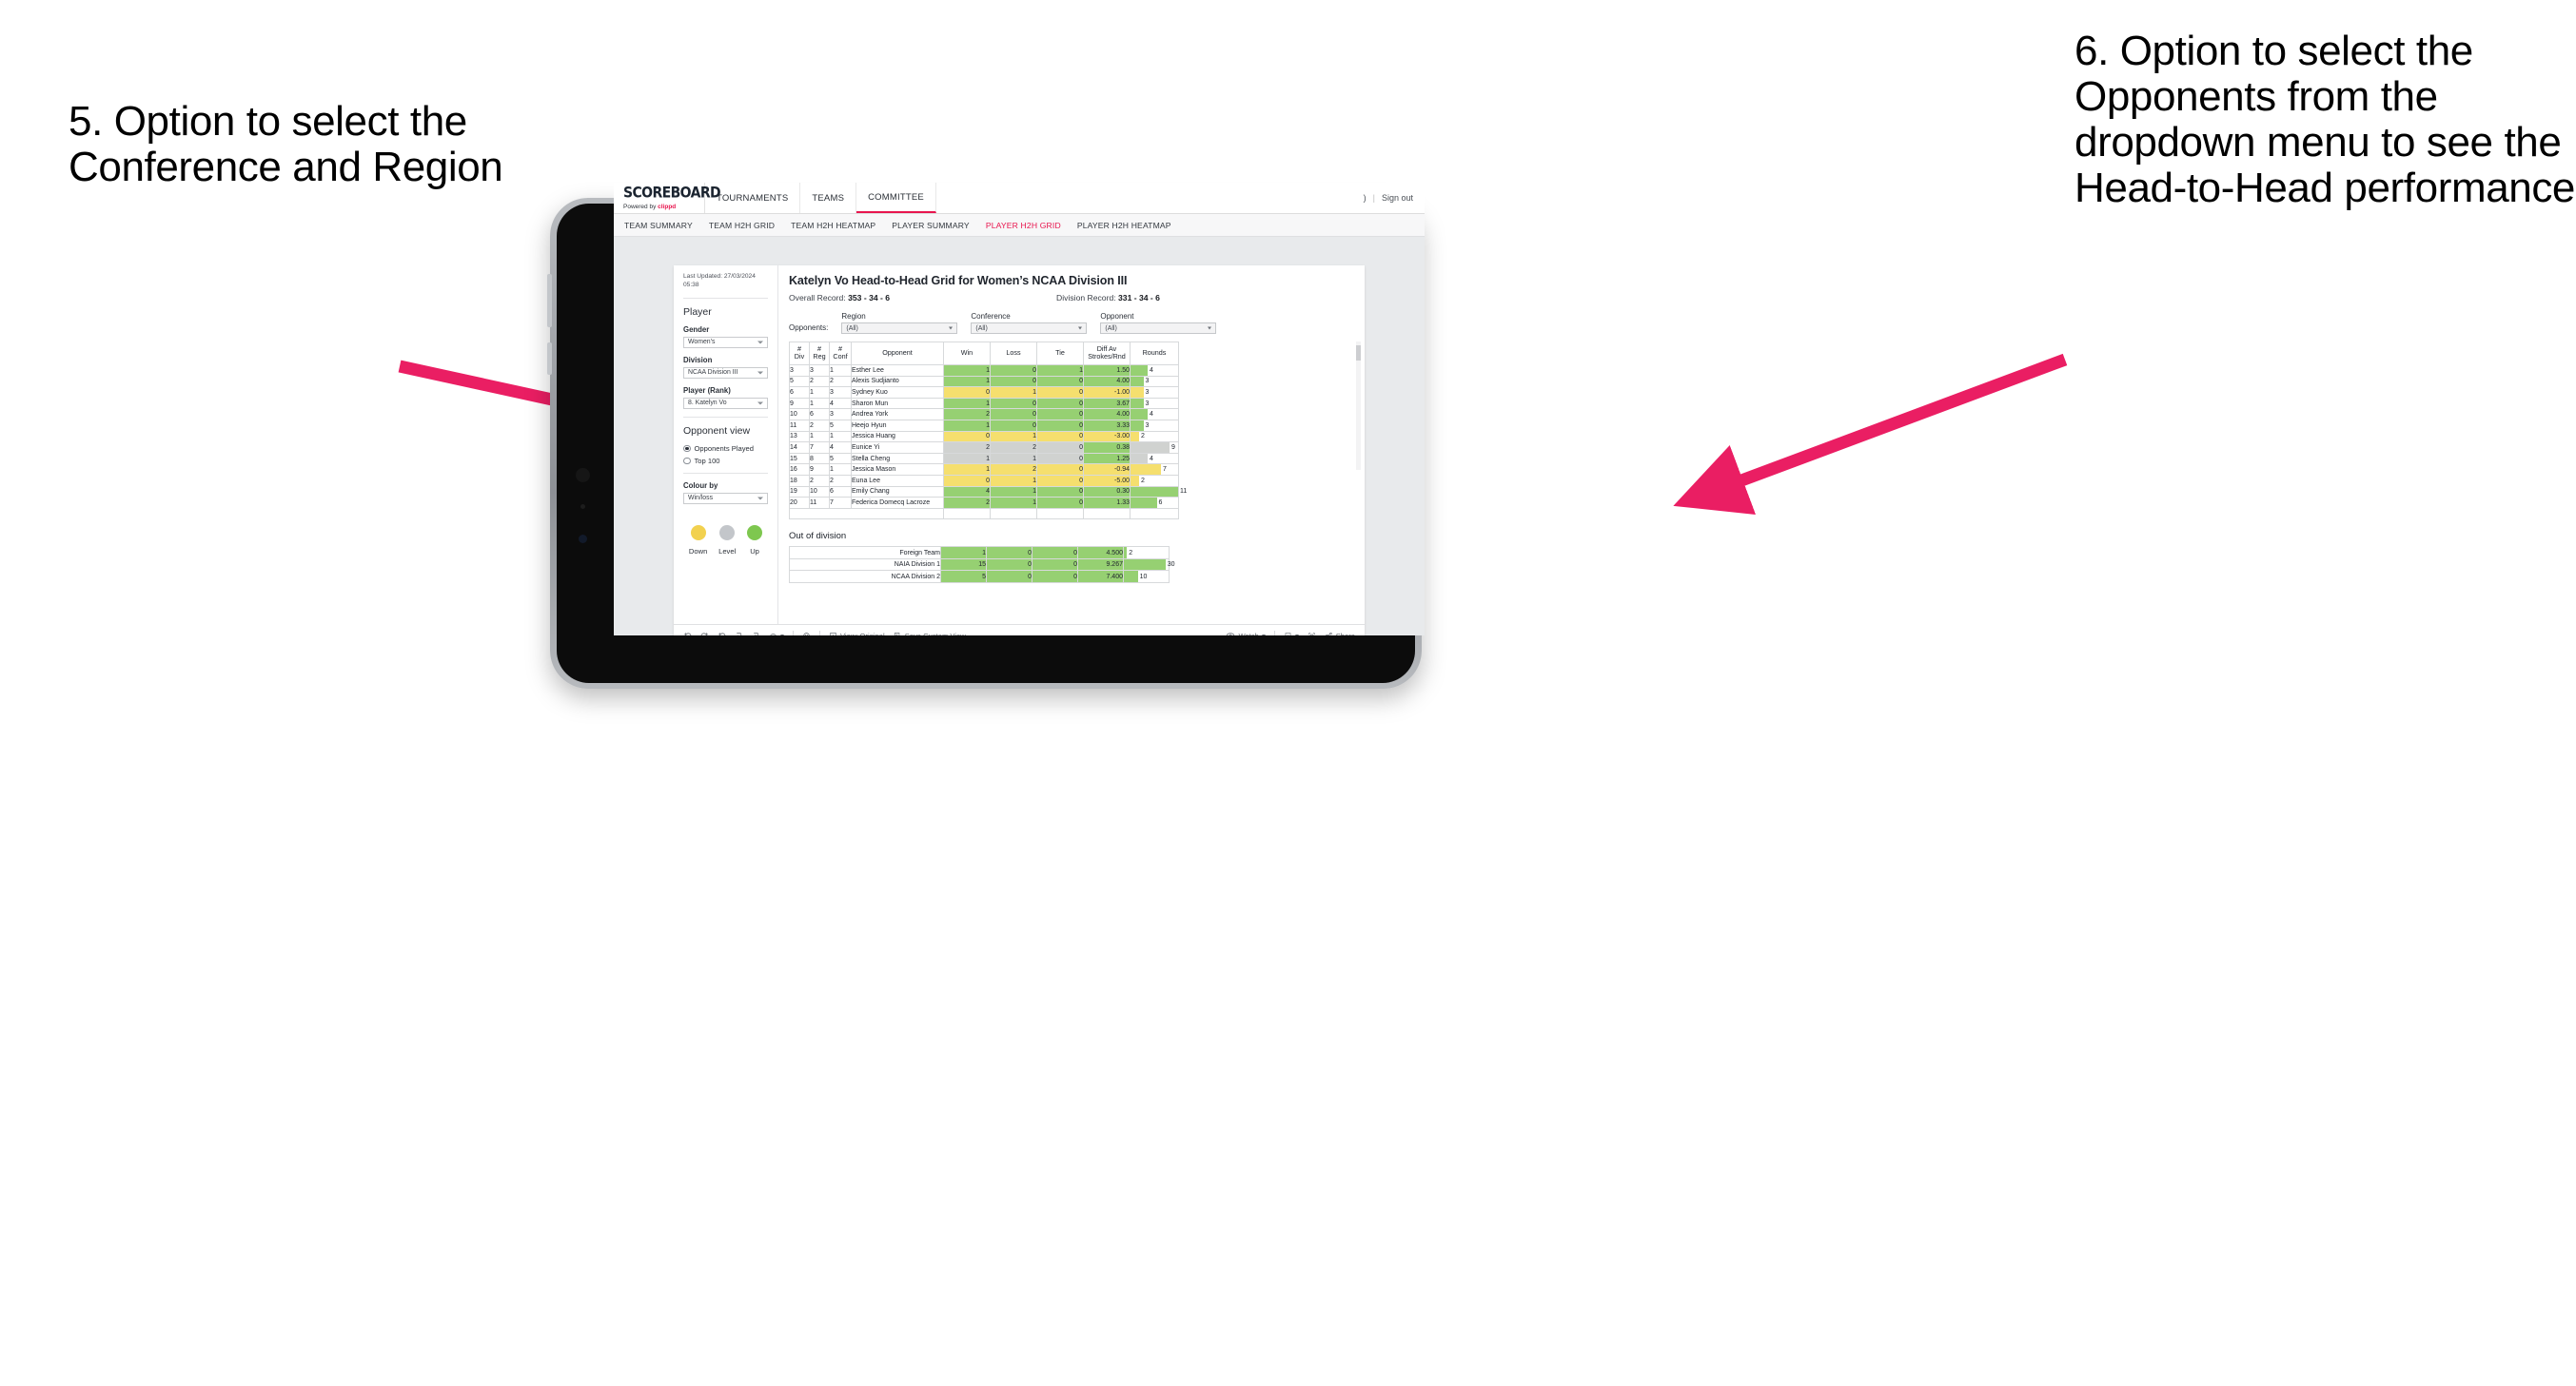 Image resolution: width=2576 pixels, height=1386 pixels. I want to click on cell-conf: 5, so click(840, 425).